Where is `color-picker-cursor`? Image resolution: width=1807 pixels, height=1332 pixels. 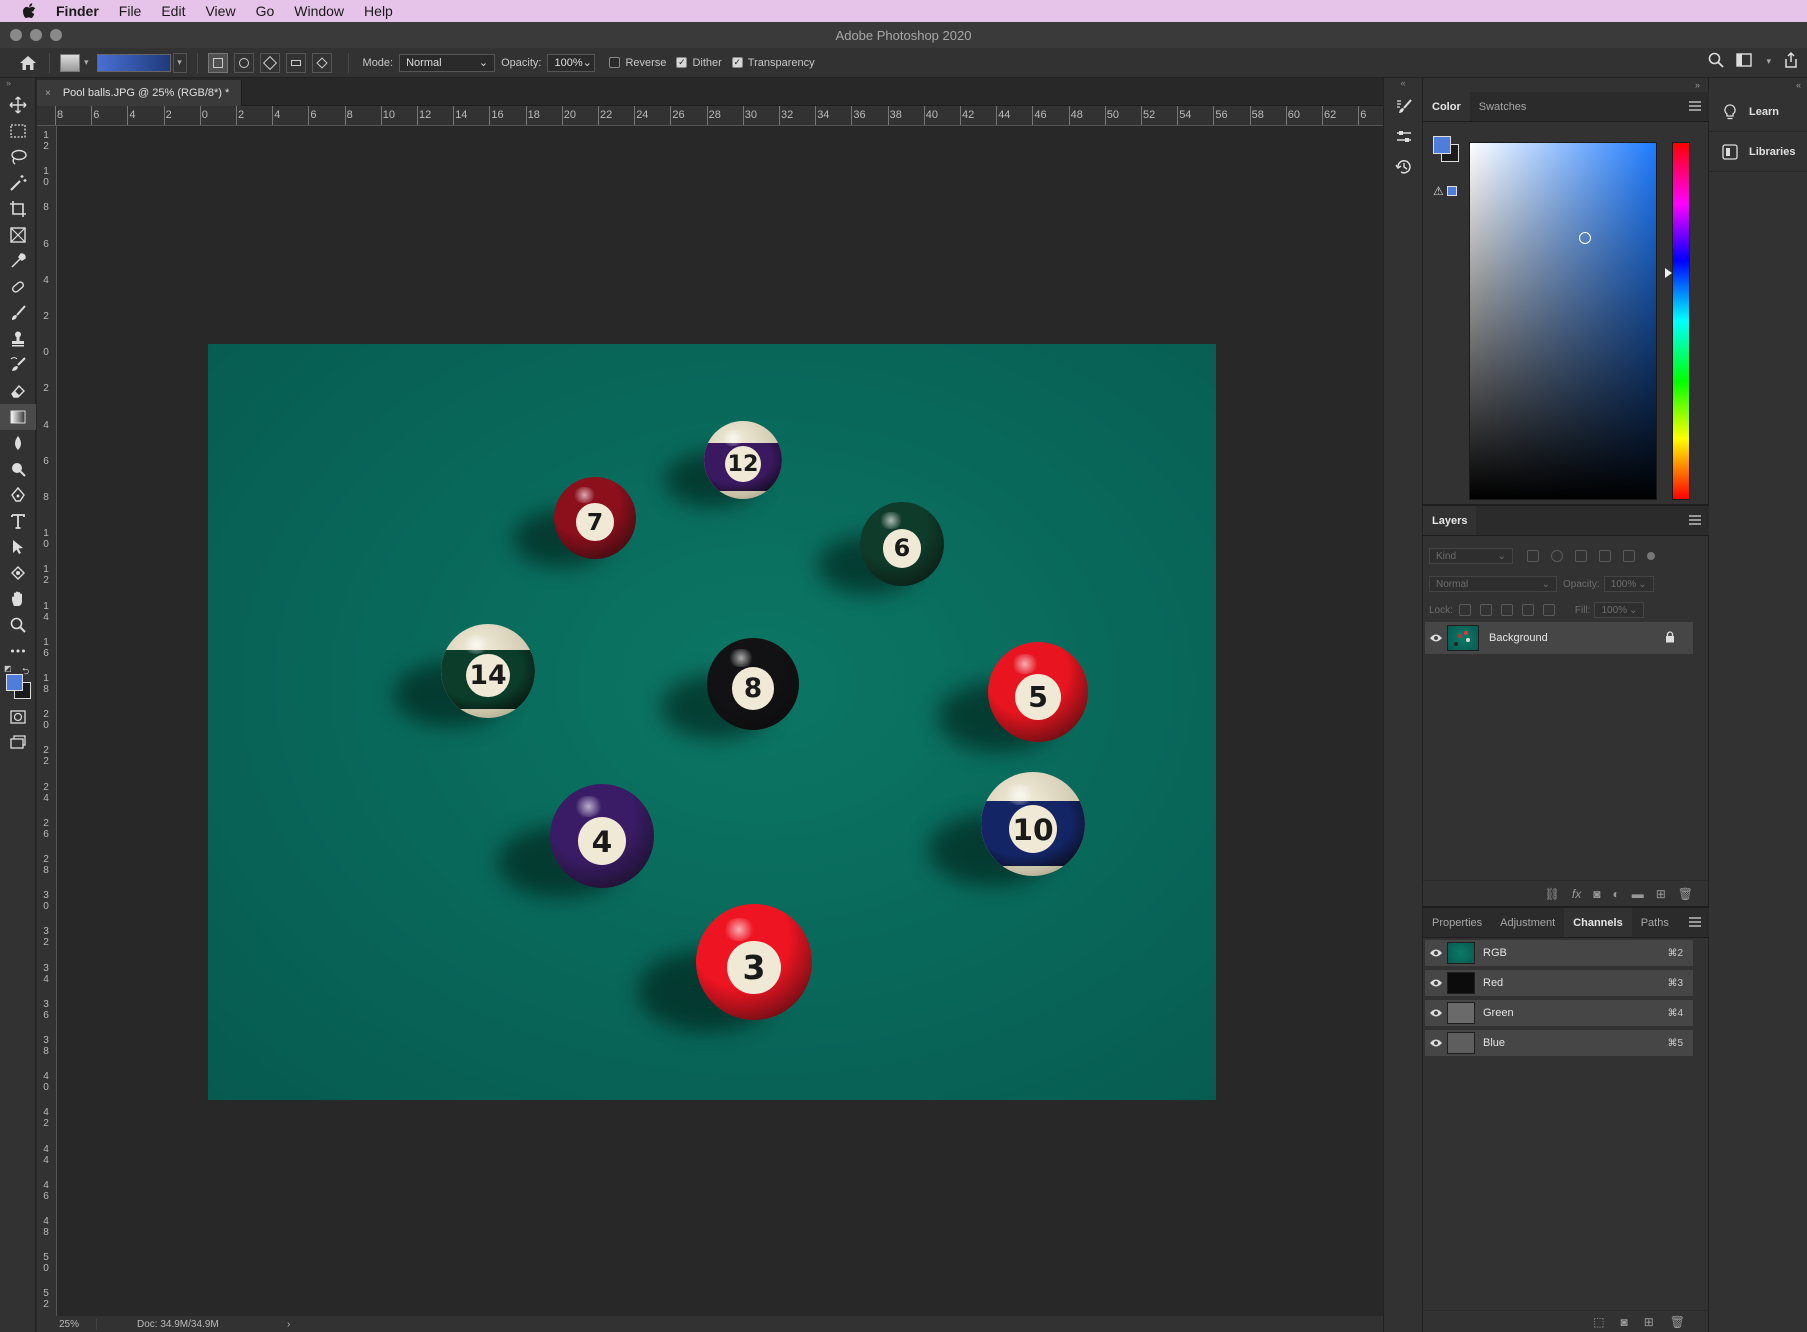 color-picker-cursor is located at coordinates (1585, 238).